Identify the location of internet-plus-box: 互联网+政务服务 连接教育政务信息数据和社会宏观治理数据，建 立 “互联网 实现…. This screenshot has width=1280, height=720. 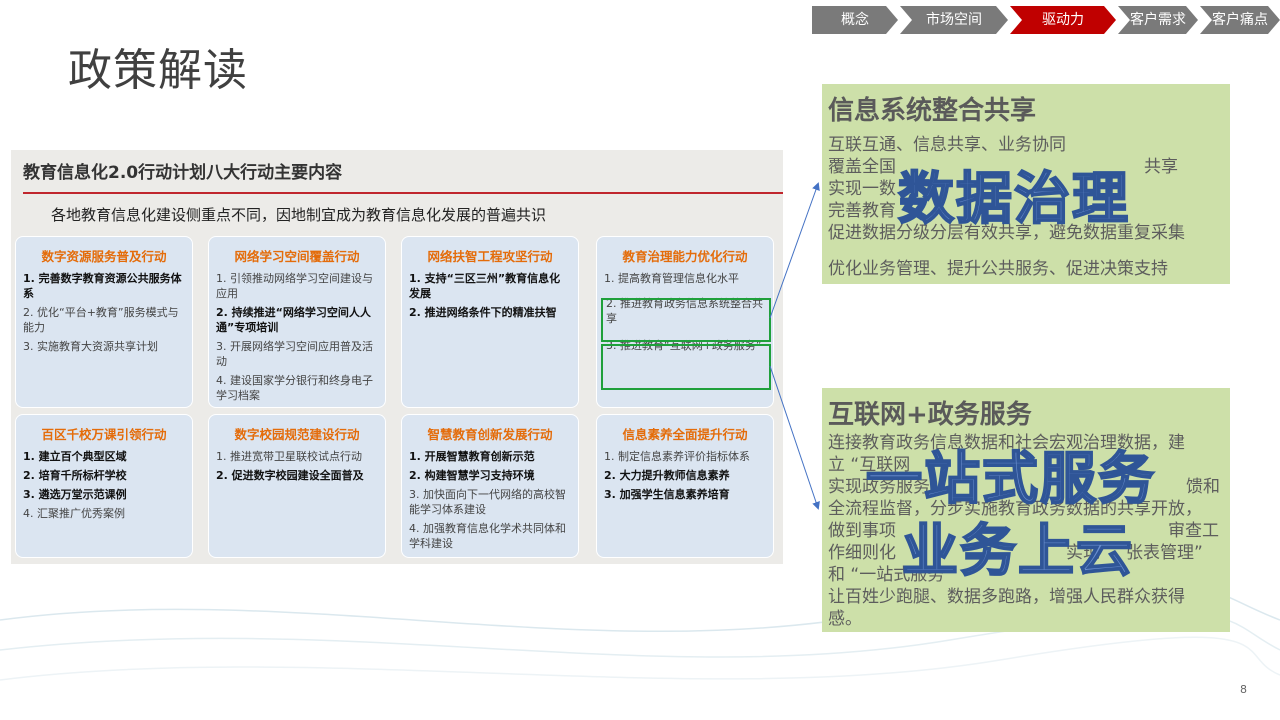
(1026, 510).